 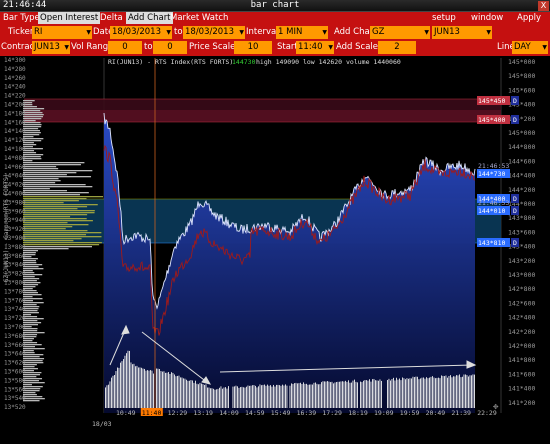 What do you see at coordinates (149, 18) in the screenshot?
I see `menu-add-chart: Add Chart` at bounding box center [149, 18].